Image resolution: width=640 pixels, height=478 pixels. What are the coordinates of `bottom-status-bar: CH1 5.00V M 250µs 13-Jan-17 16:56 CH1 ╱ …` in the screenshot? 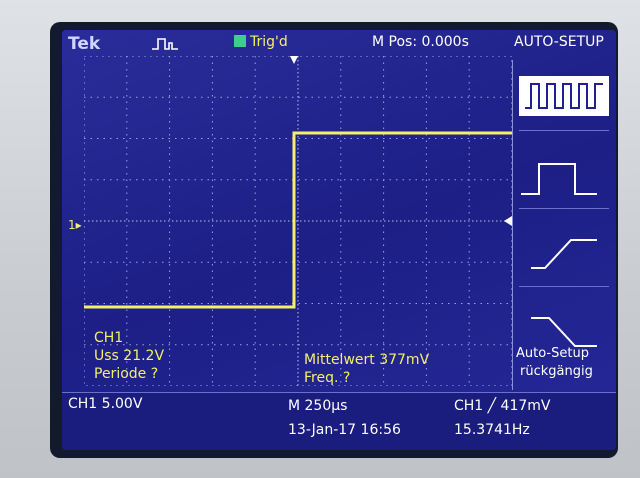 It's located at (339, 421).